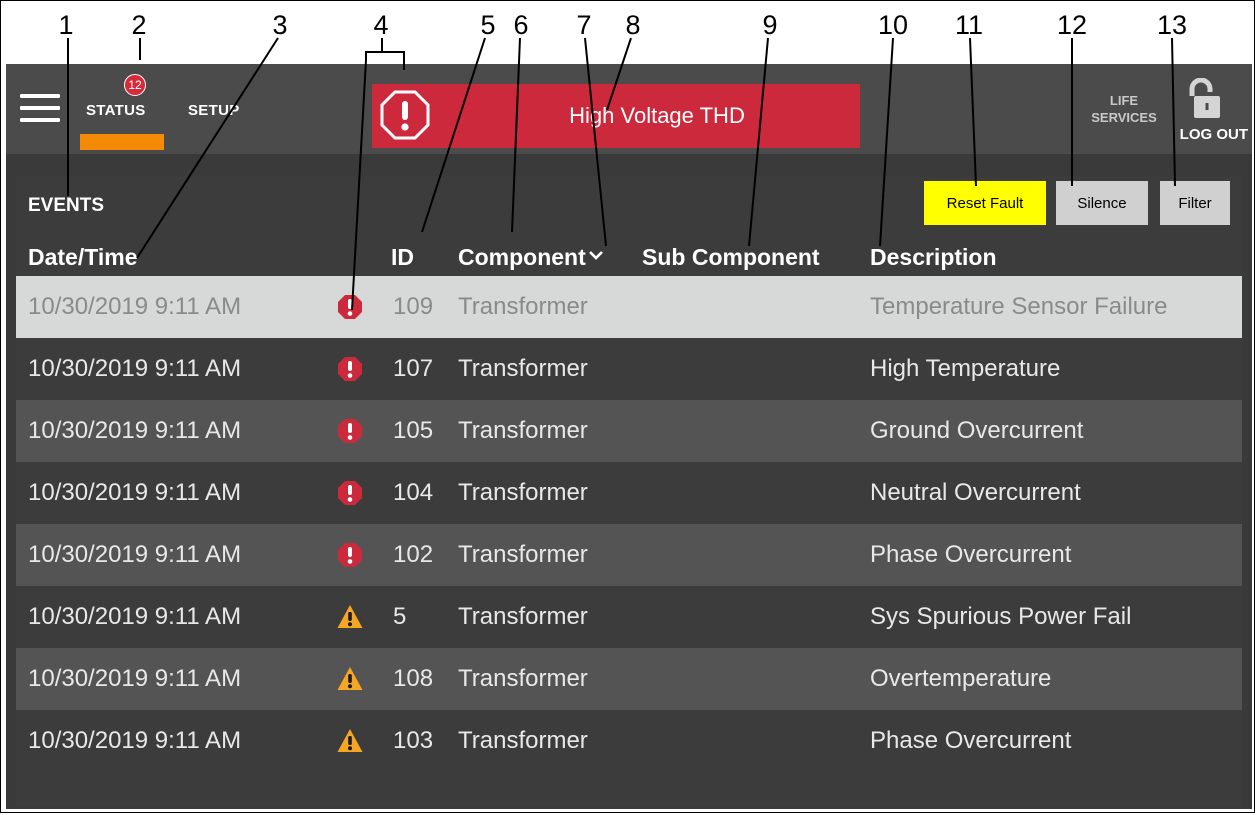  Describe the element at coordinates (402, 257) in the screenshot. I see `column-header-id: ID` at that location.